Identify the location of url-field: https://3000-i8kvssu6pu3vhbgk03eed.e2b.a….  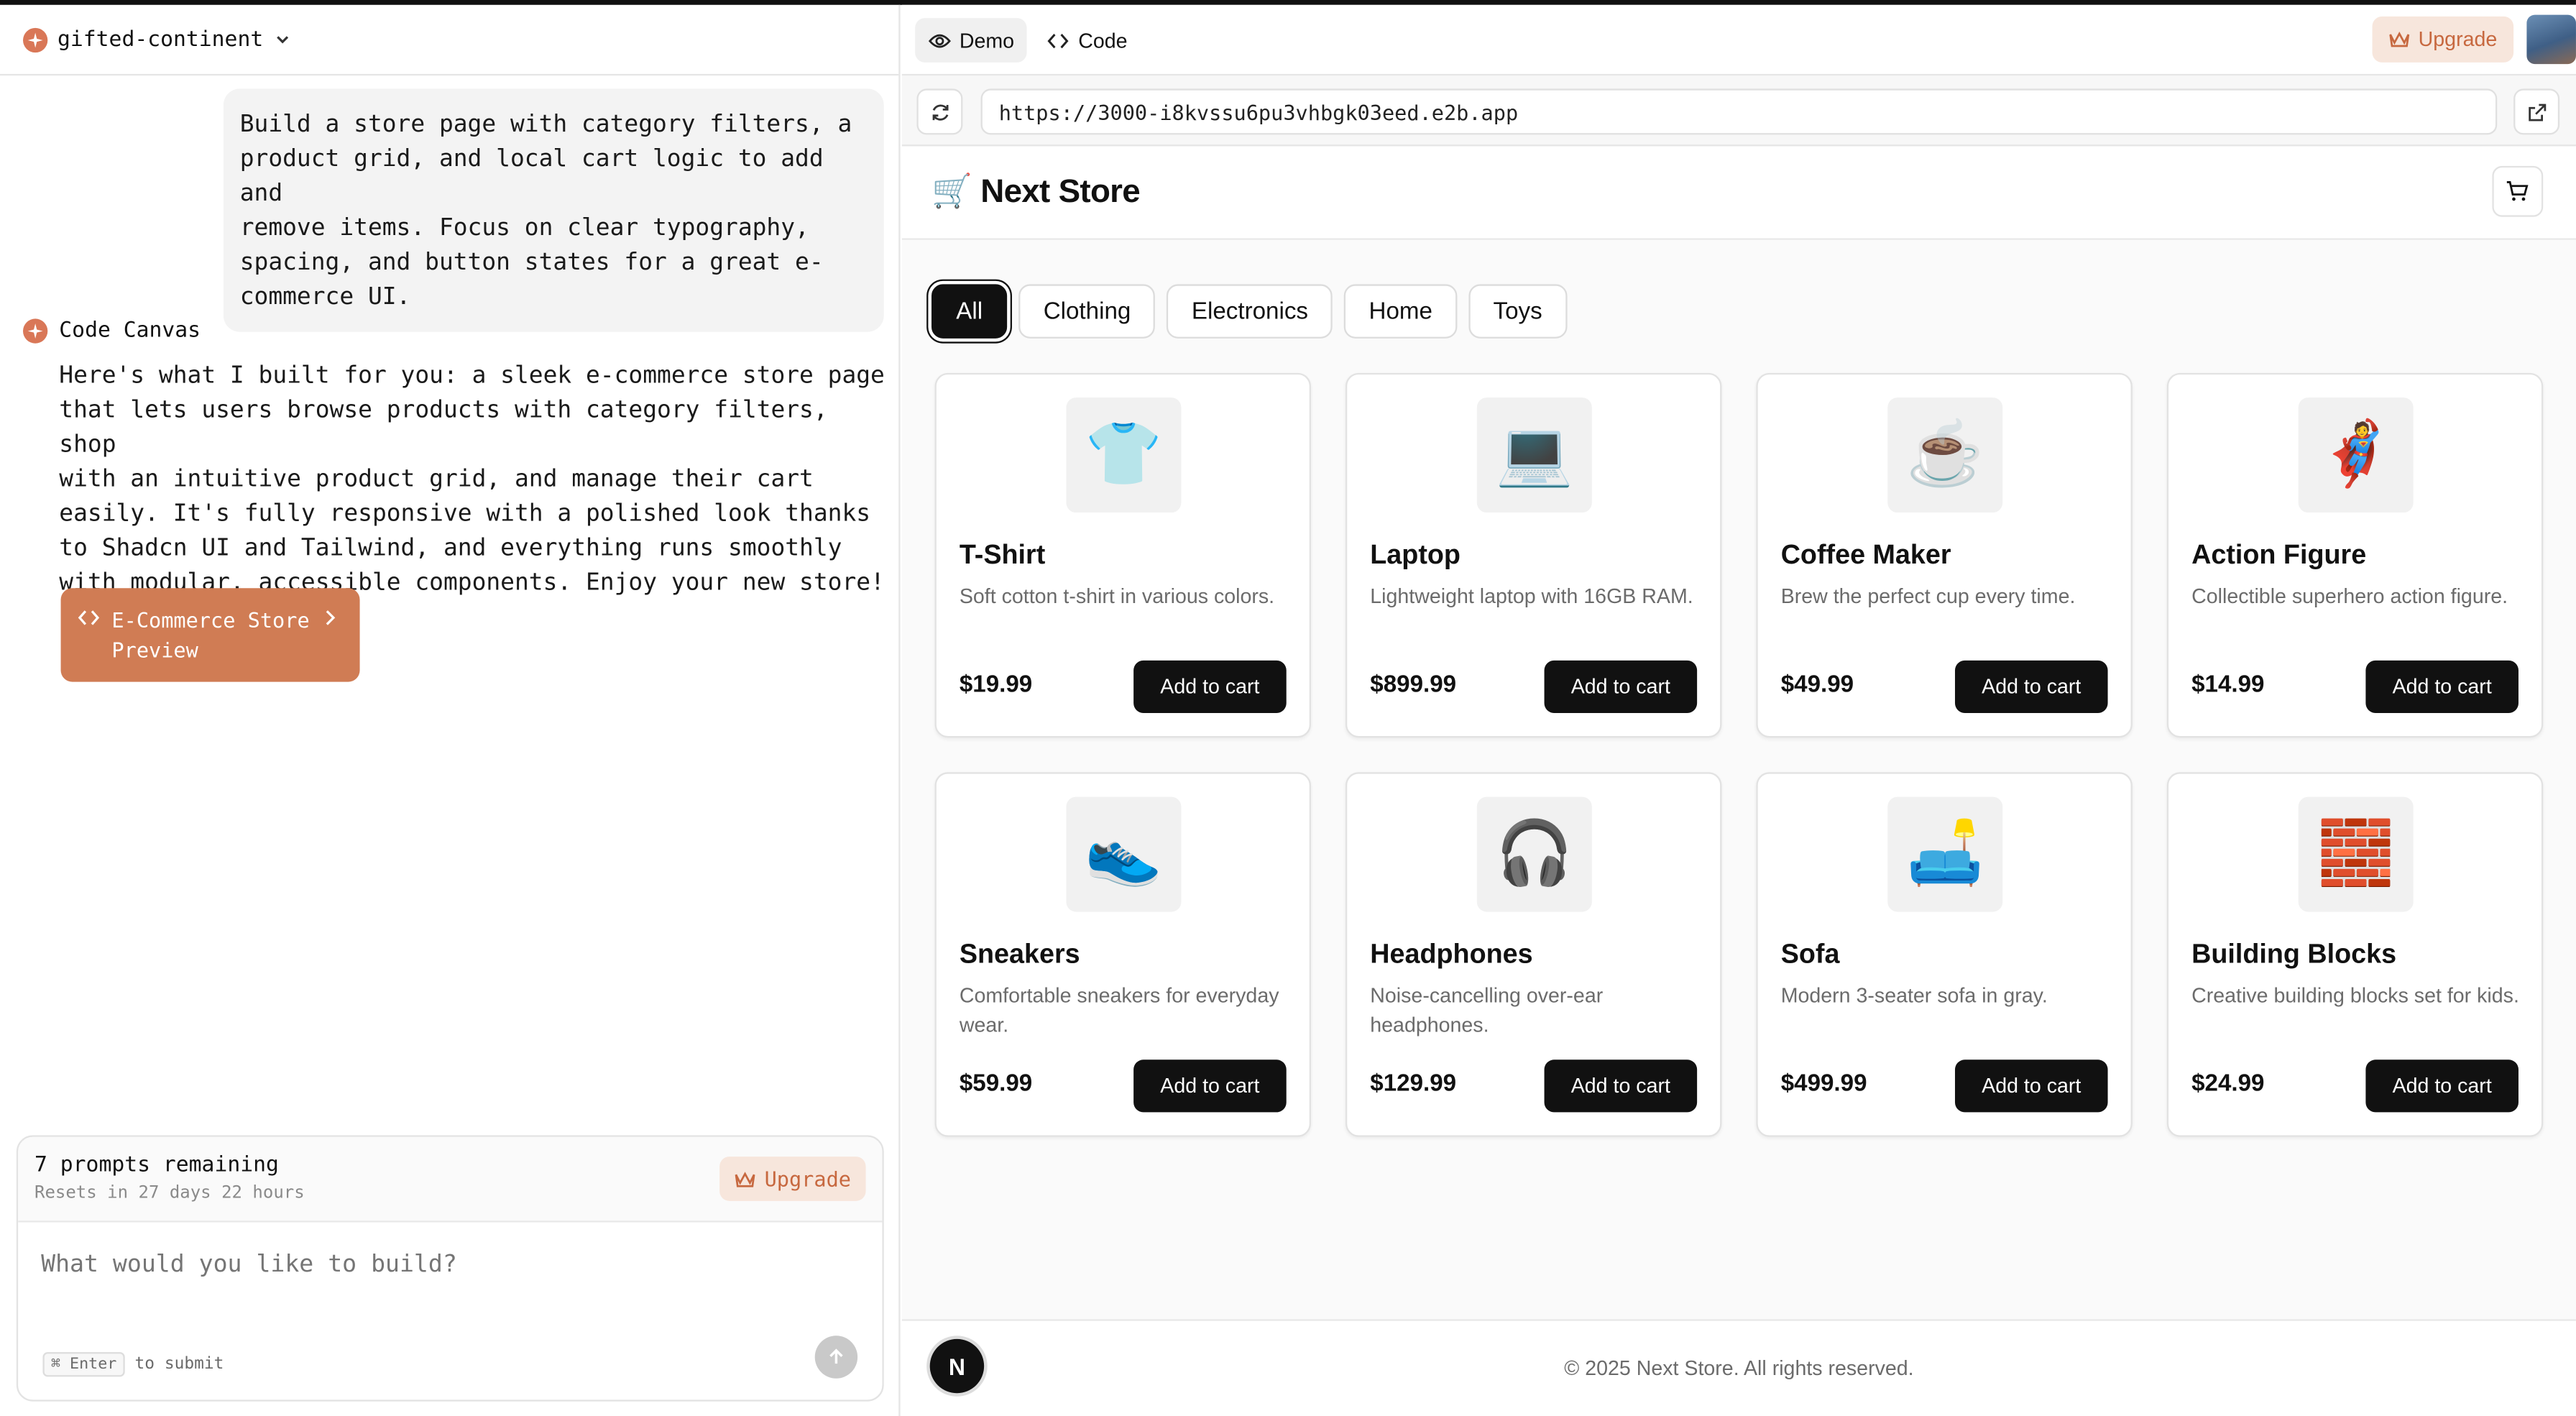
(1739, 111).